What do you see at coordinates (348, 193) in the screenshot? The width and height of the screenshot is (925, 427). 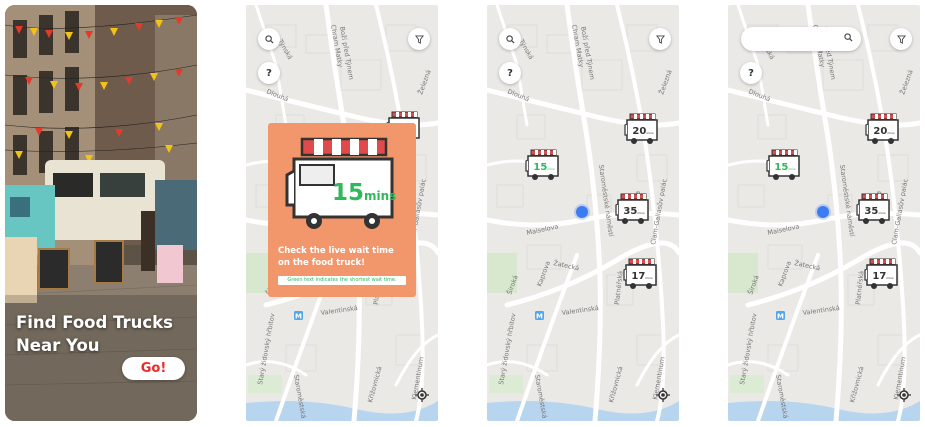 I see `onboarding-wait-value: 15` at bounding box center [348, 193].